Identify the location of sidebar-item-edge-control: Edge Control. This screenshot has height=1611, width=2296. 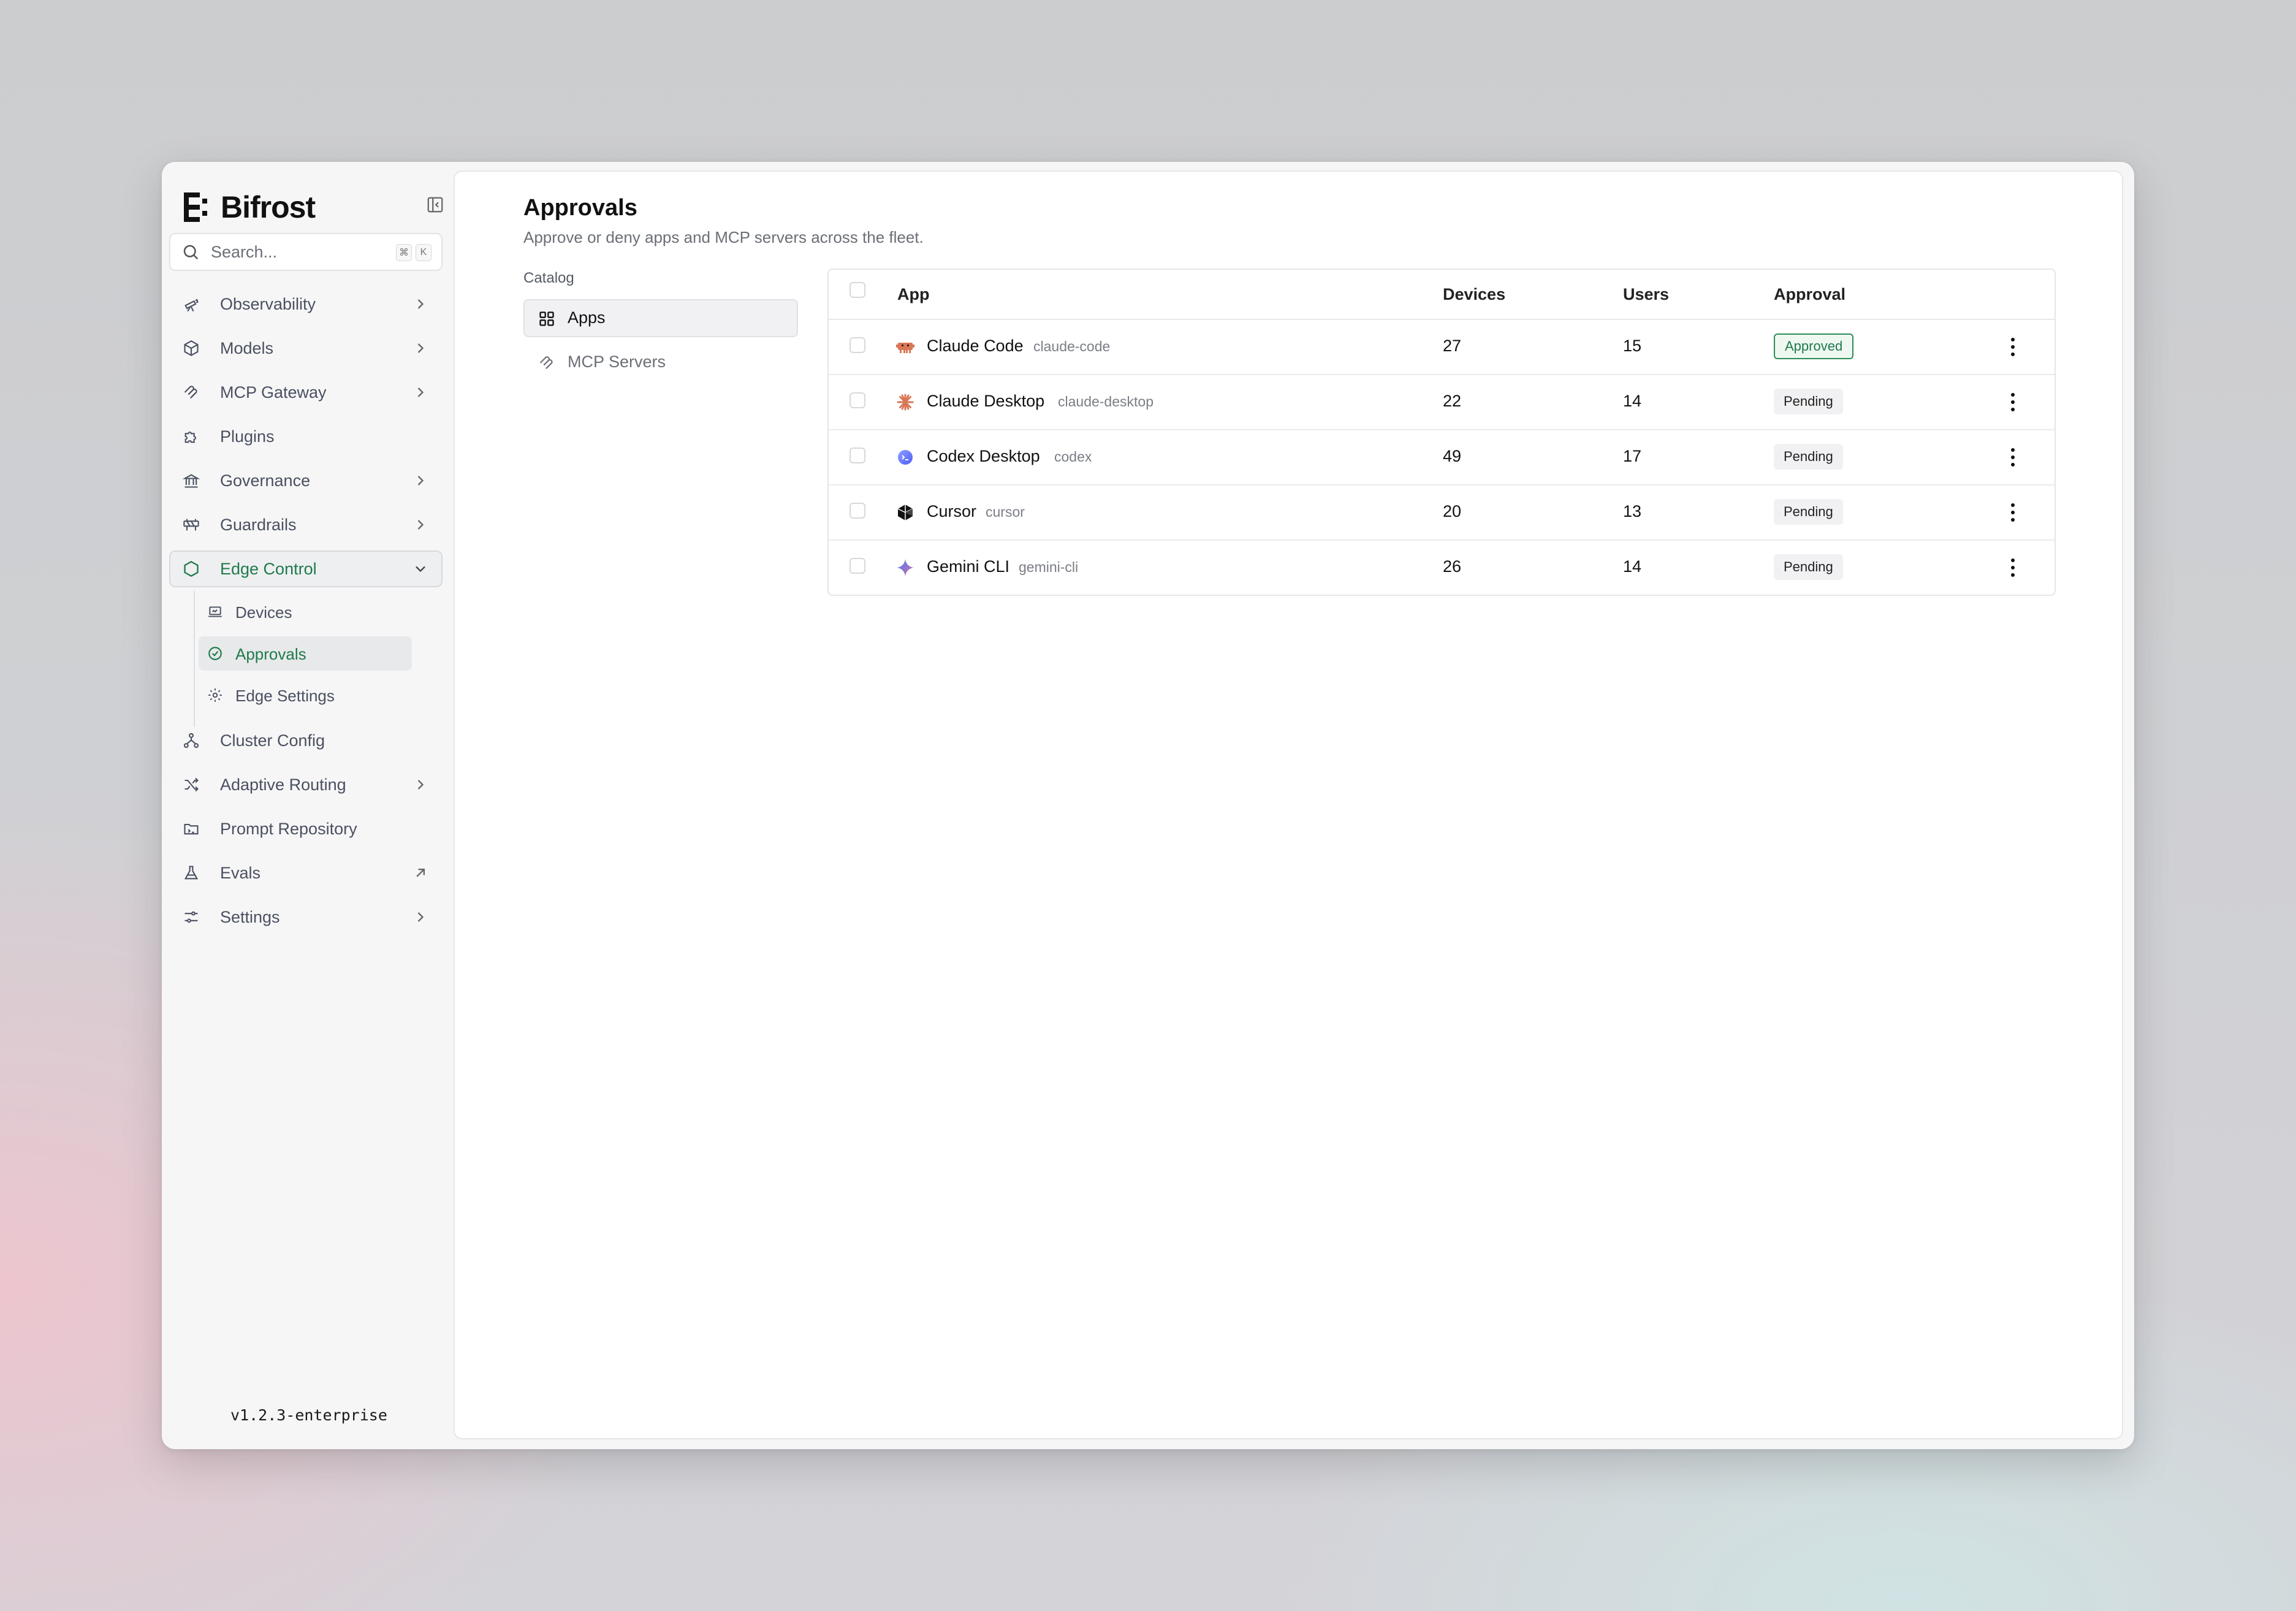
(306, 568).